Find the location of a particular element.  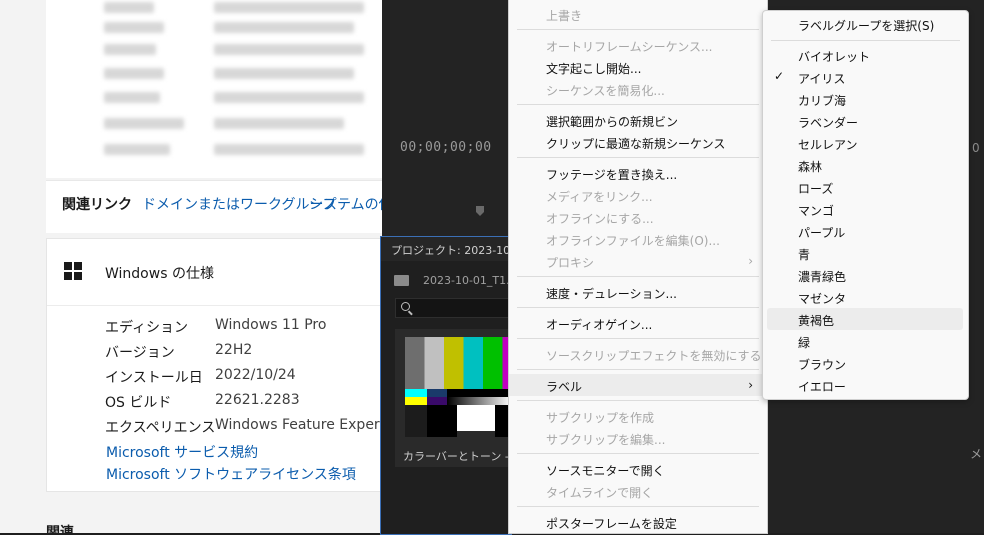

spec-title: Windows の仕様 is located at coordinates (159, 274).